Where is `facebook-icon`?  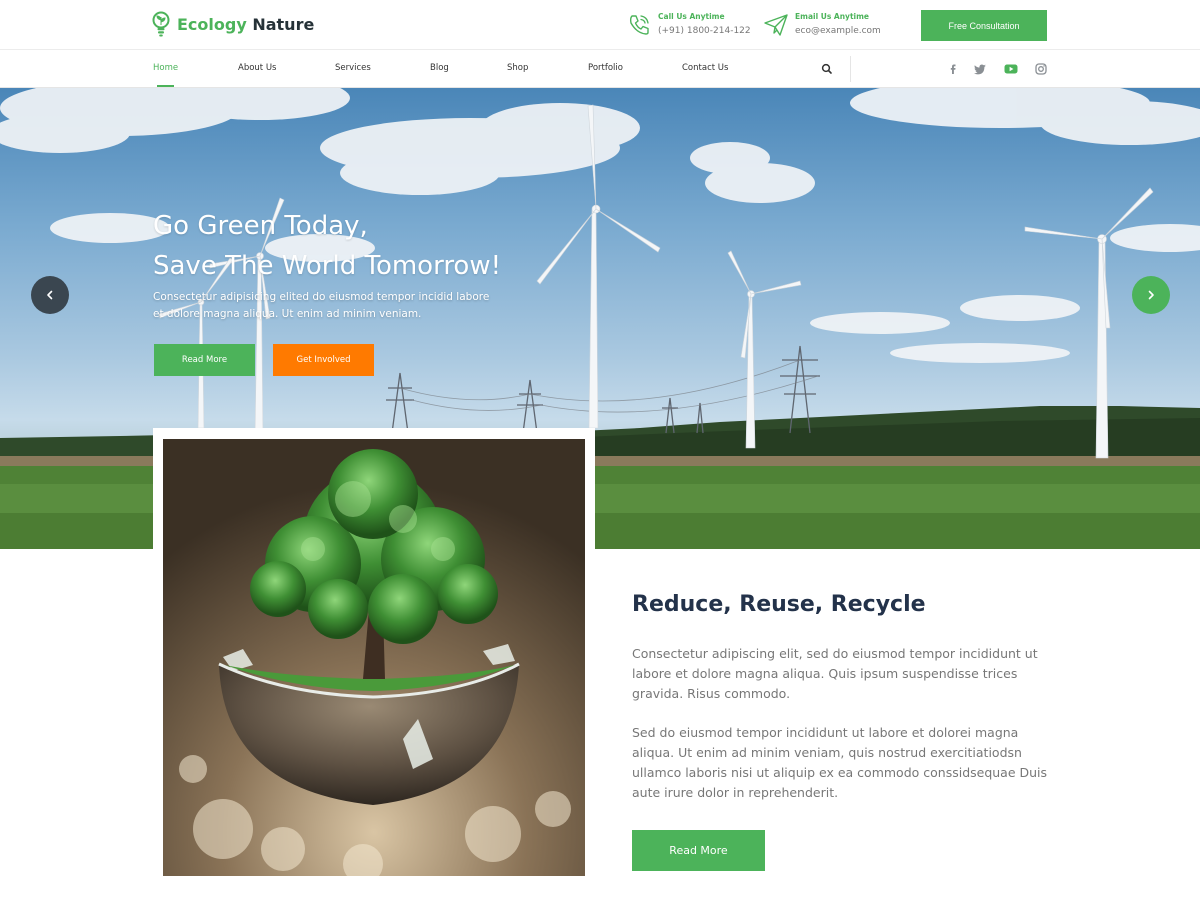
facebook-icon is located at coordinates (953, 69).